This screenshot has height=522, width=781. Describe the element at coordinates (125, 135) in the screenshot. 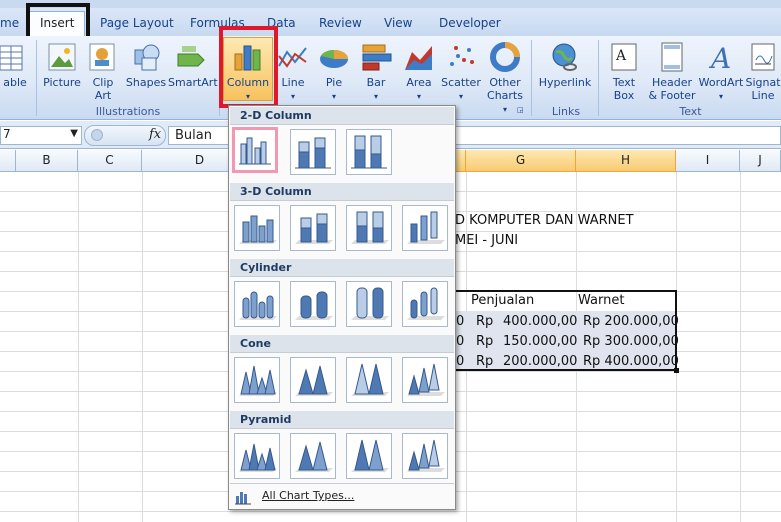

I see `formula-tools: fx` at that location.